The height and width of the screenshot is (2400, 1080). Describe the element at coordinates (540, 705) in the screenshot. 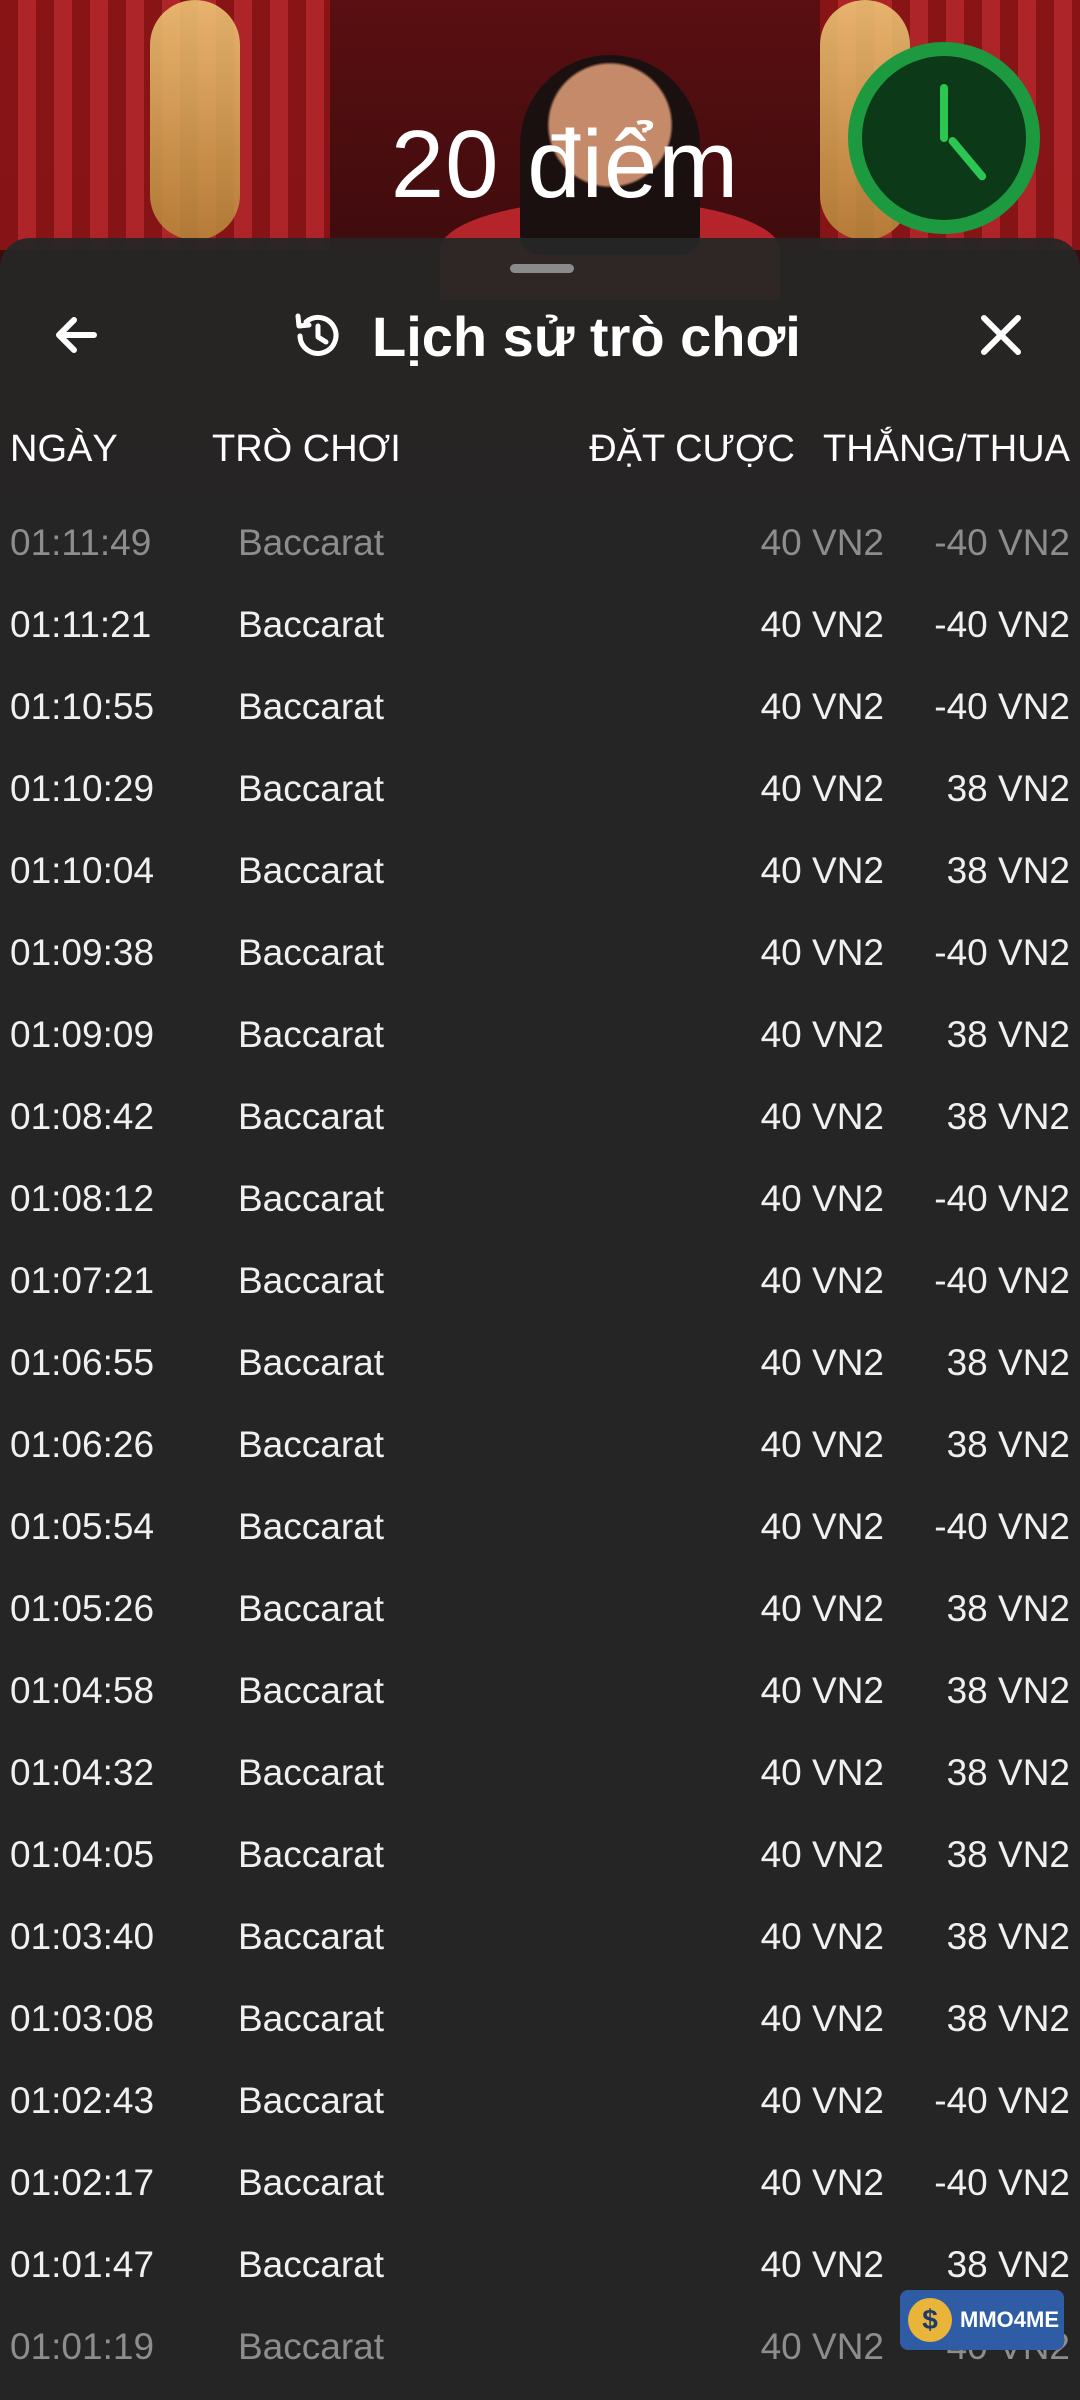

I see `table-row: 01:10:55 Baccarat 40 VN2 -40 VN2` at that location.